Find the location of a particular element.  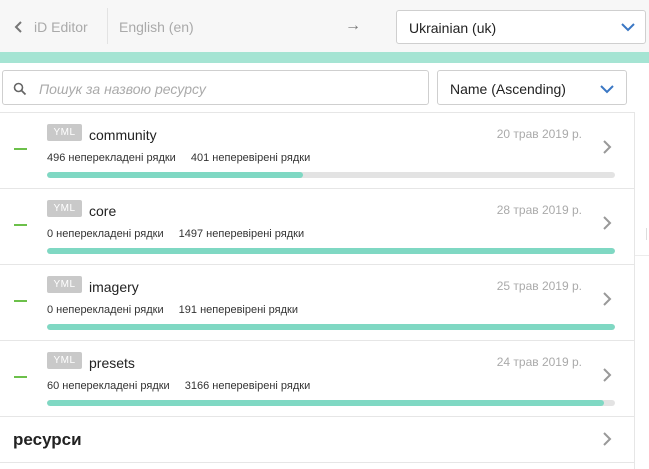

untranslated-count: 496 неперекладені рядки is located at coordinates (111, 158).